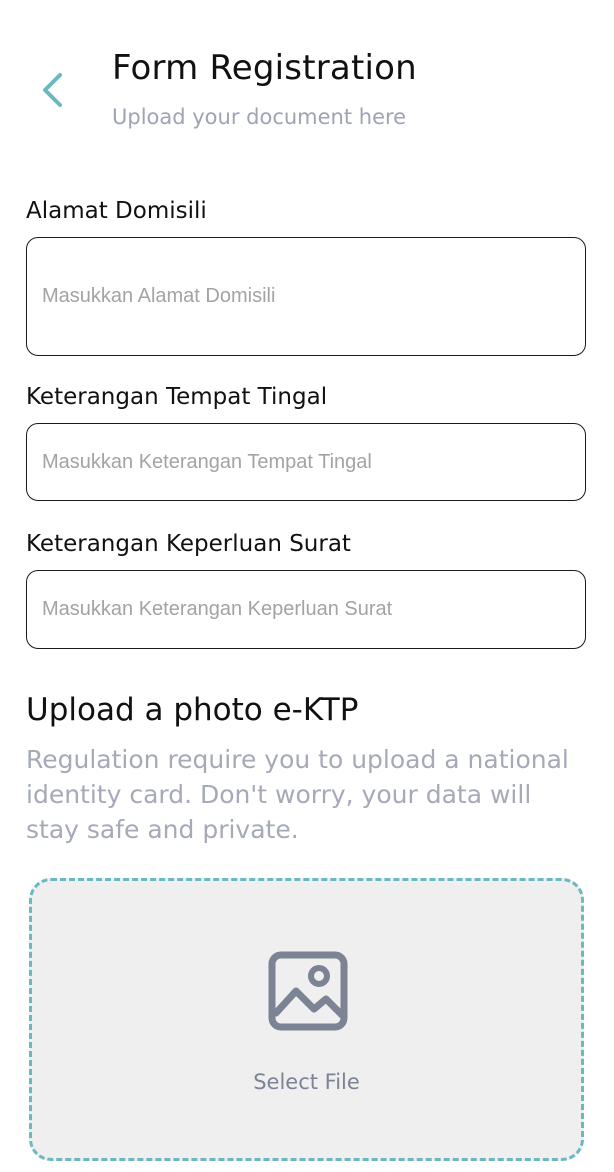  What do you see at coordinates (188, 544) in the screenshot?
I see `keperluan-surat-label: Keterangan Keperluan Surat` at bounding box center [188, 544].